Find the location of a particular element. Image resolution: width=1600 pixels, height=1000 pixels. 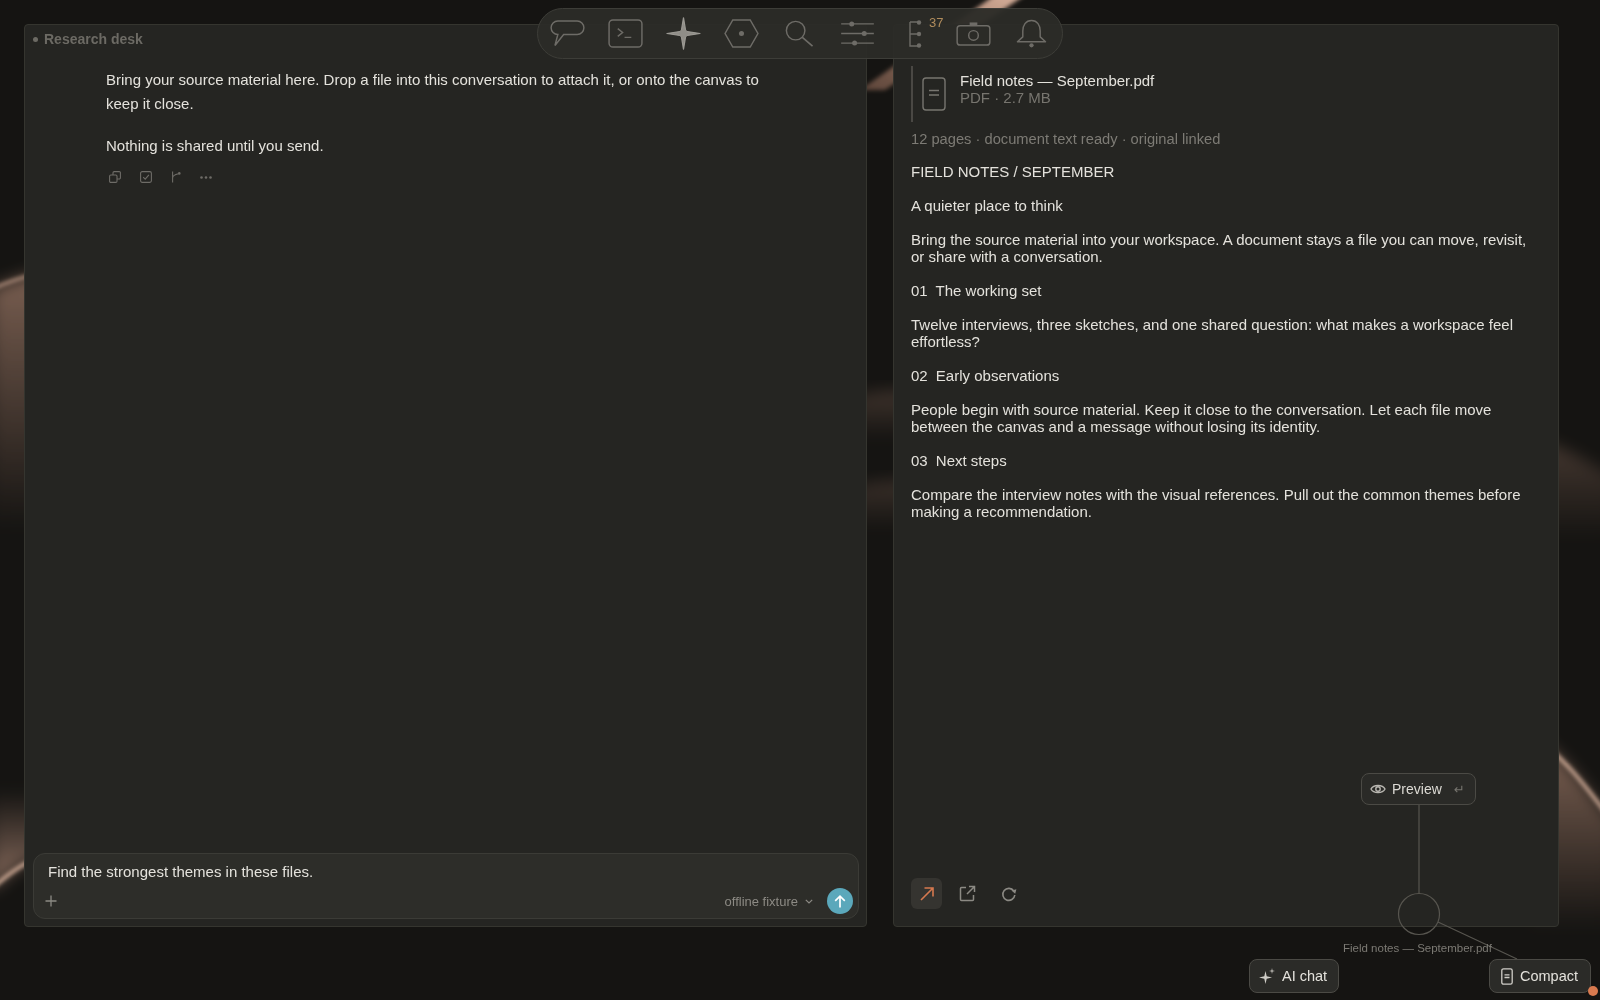

node-caption: Field notes — September.pdf is located at coordinates (1417, 948).